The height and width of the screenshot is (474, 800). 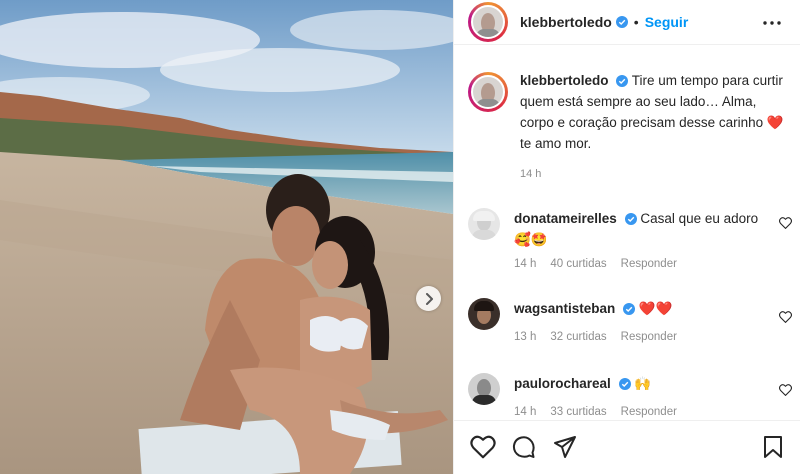 I want to click on caption-end: te amo mor., so click(x=556, y=143).